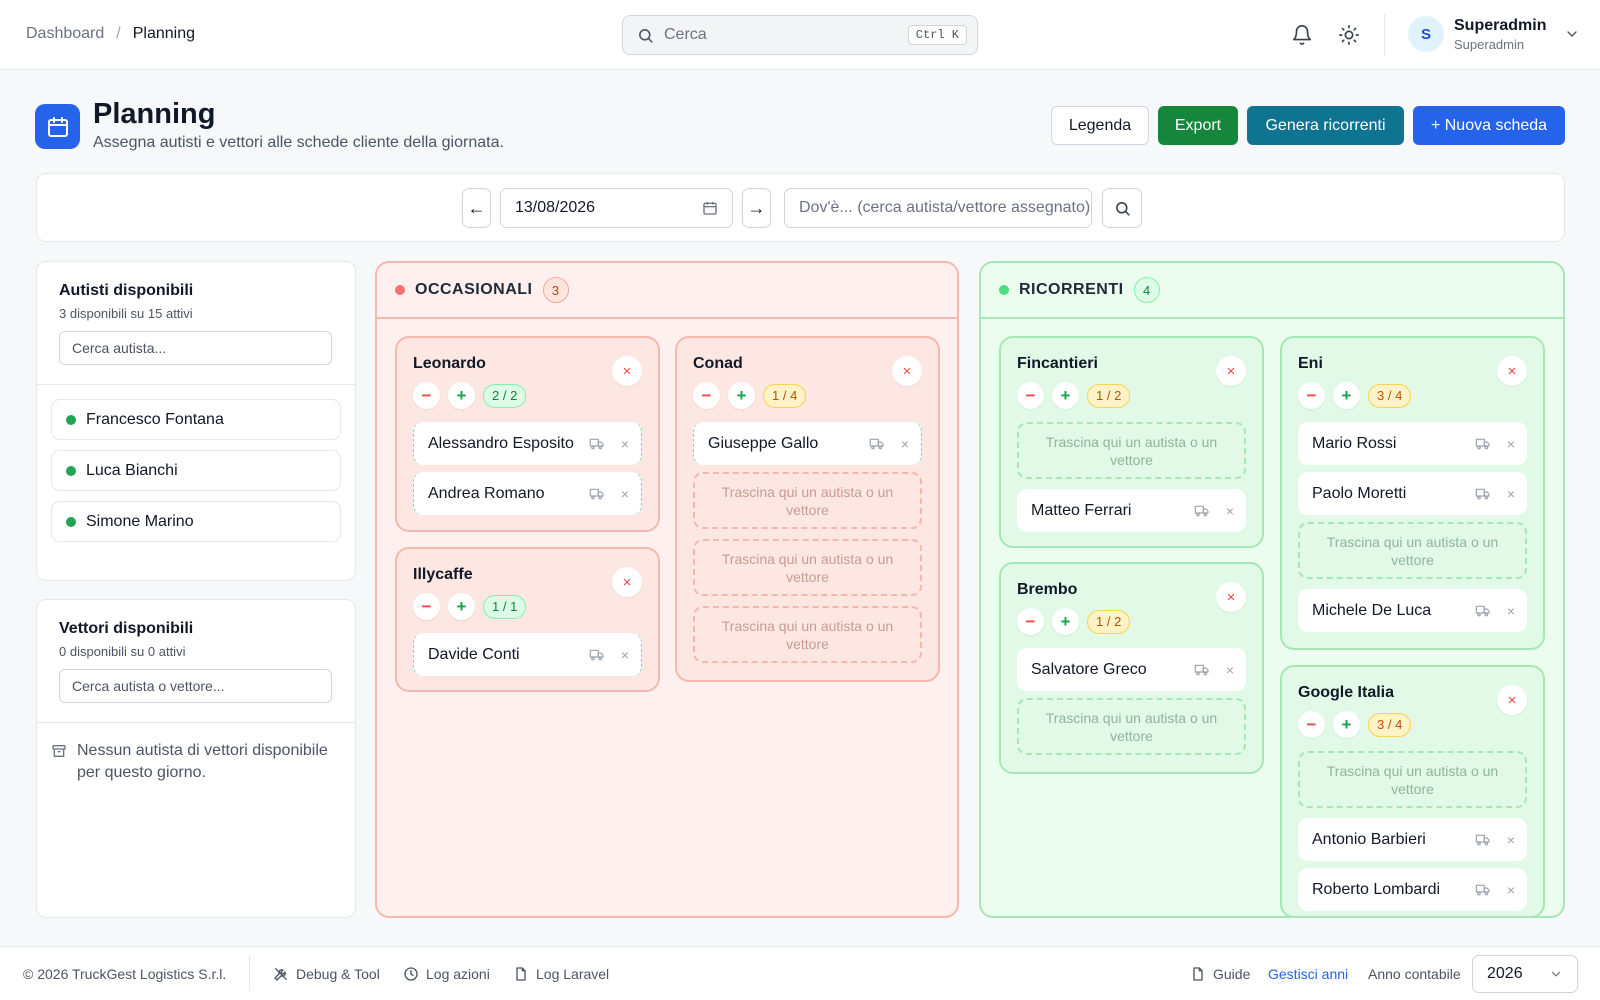 The height and width of the screenshot is (1000, 1600). What do you see at coordinates (1412, 443) in the screenshot?
I see `assigned-driver: Mario Rossi ×` at bounding box center [1412, 443].